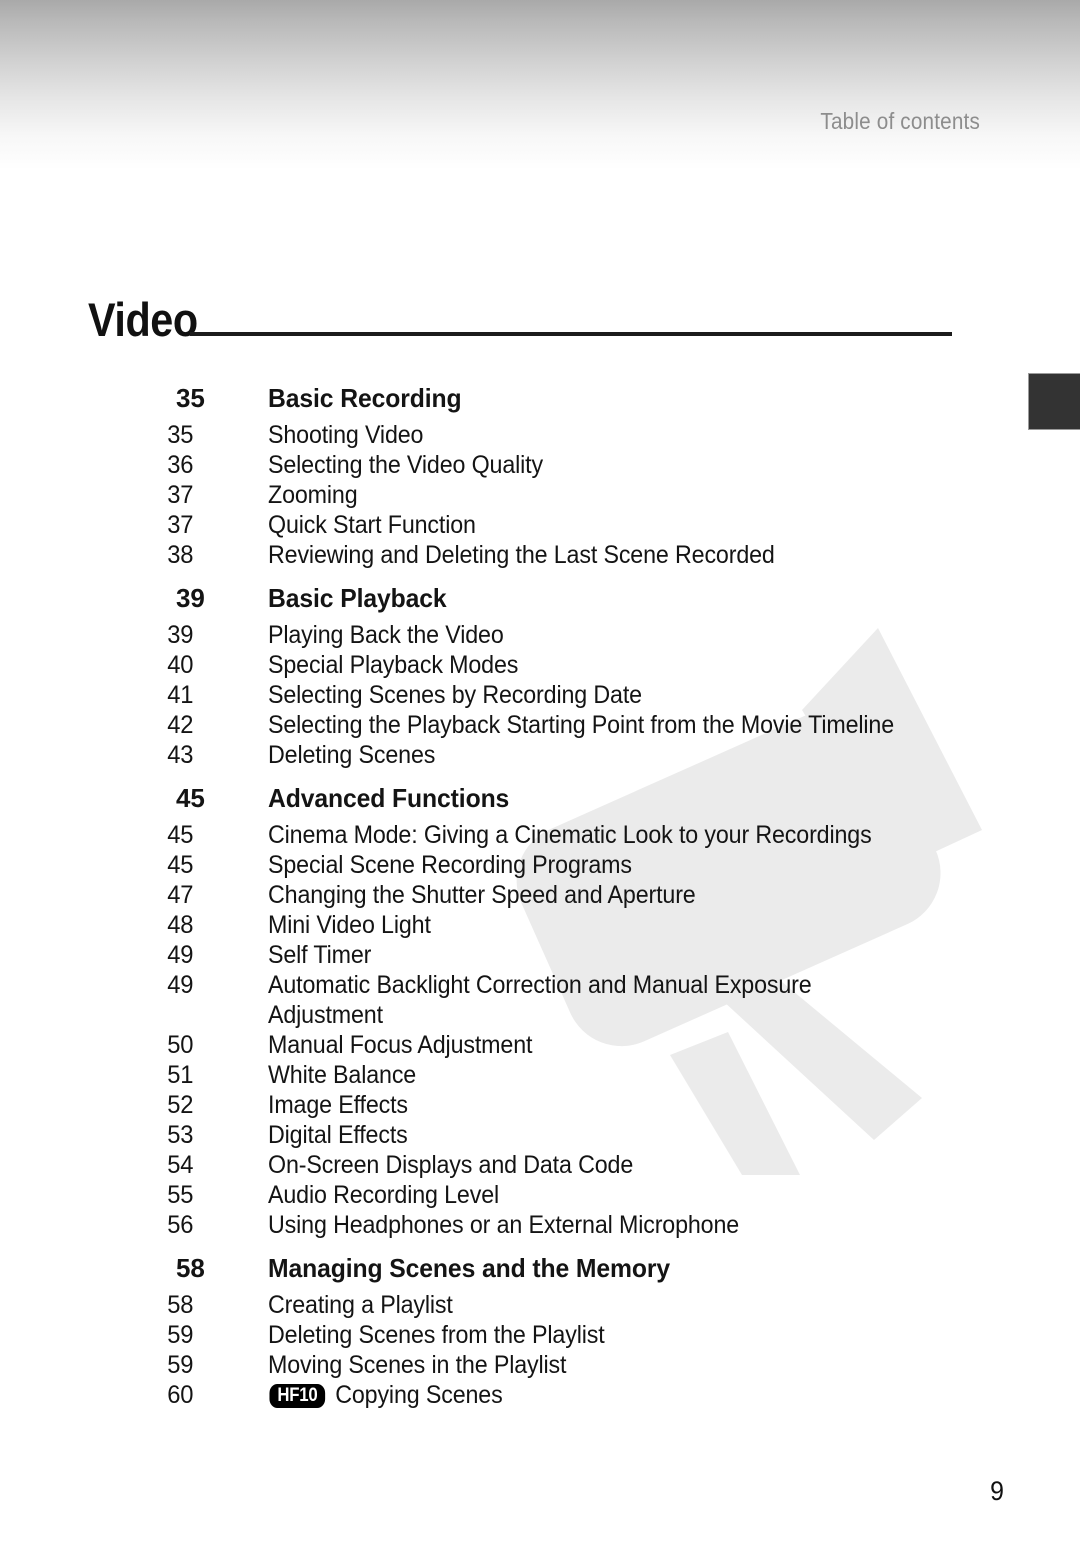  Describe the element at coordinates (571, 334) in the screenshot. I see `title-rule-divider` at that location.